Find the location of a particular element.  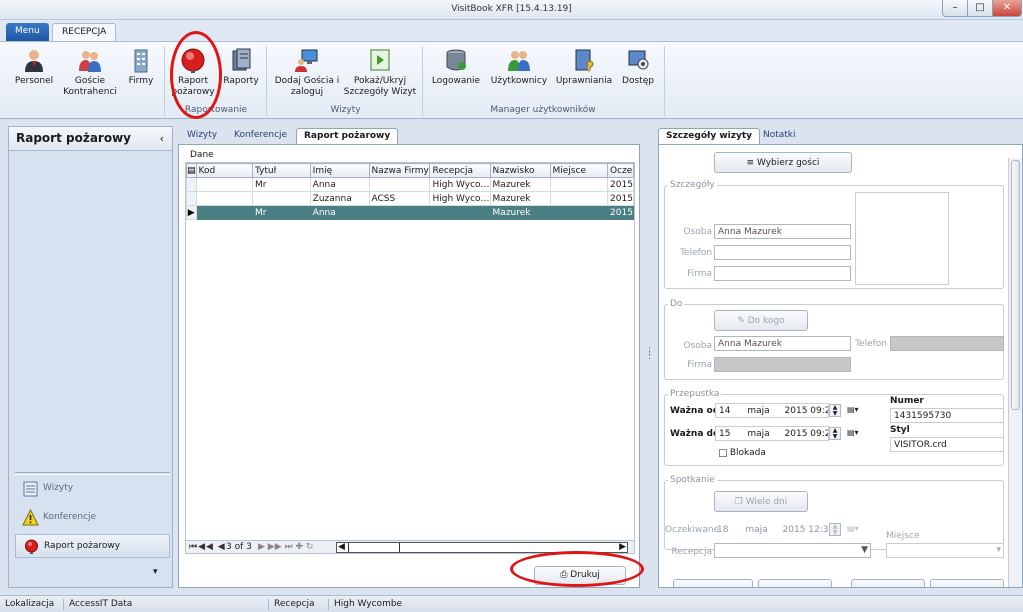

styl-field: VISITOR.crd is located at coordinates (947, 444).